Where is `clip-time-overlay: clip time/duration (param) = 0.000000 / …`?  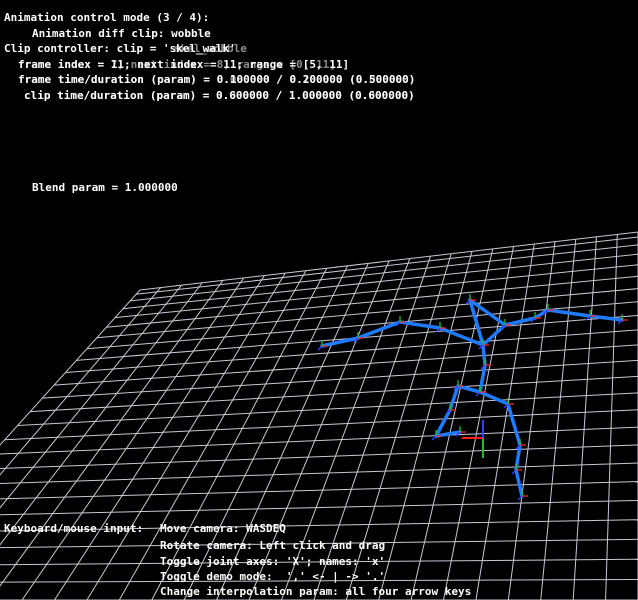 clip-time-overlay: clip time/duration (param) = 0.000000 / … is located at coordinates (219, 95).